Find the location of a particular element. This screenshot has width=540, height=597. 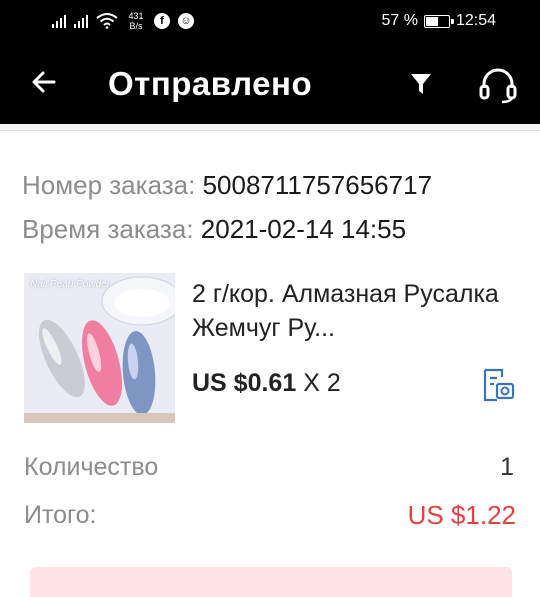

app-bar: Отправлено is located at coordinates (270, 83).